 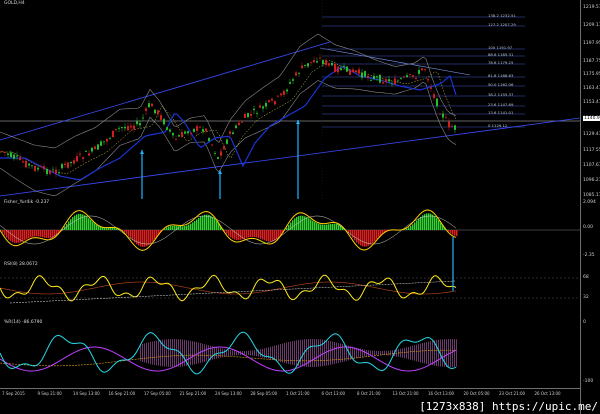 What do you see at coordinates (589, 255) in the screenshot?
I see `indicator-scale-label: -2.35` at bounding box center [589, 255].